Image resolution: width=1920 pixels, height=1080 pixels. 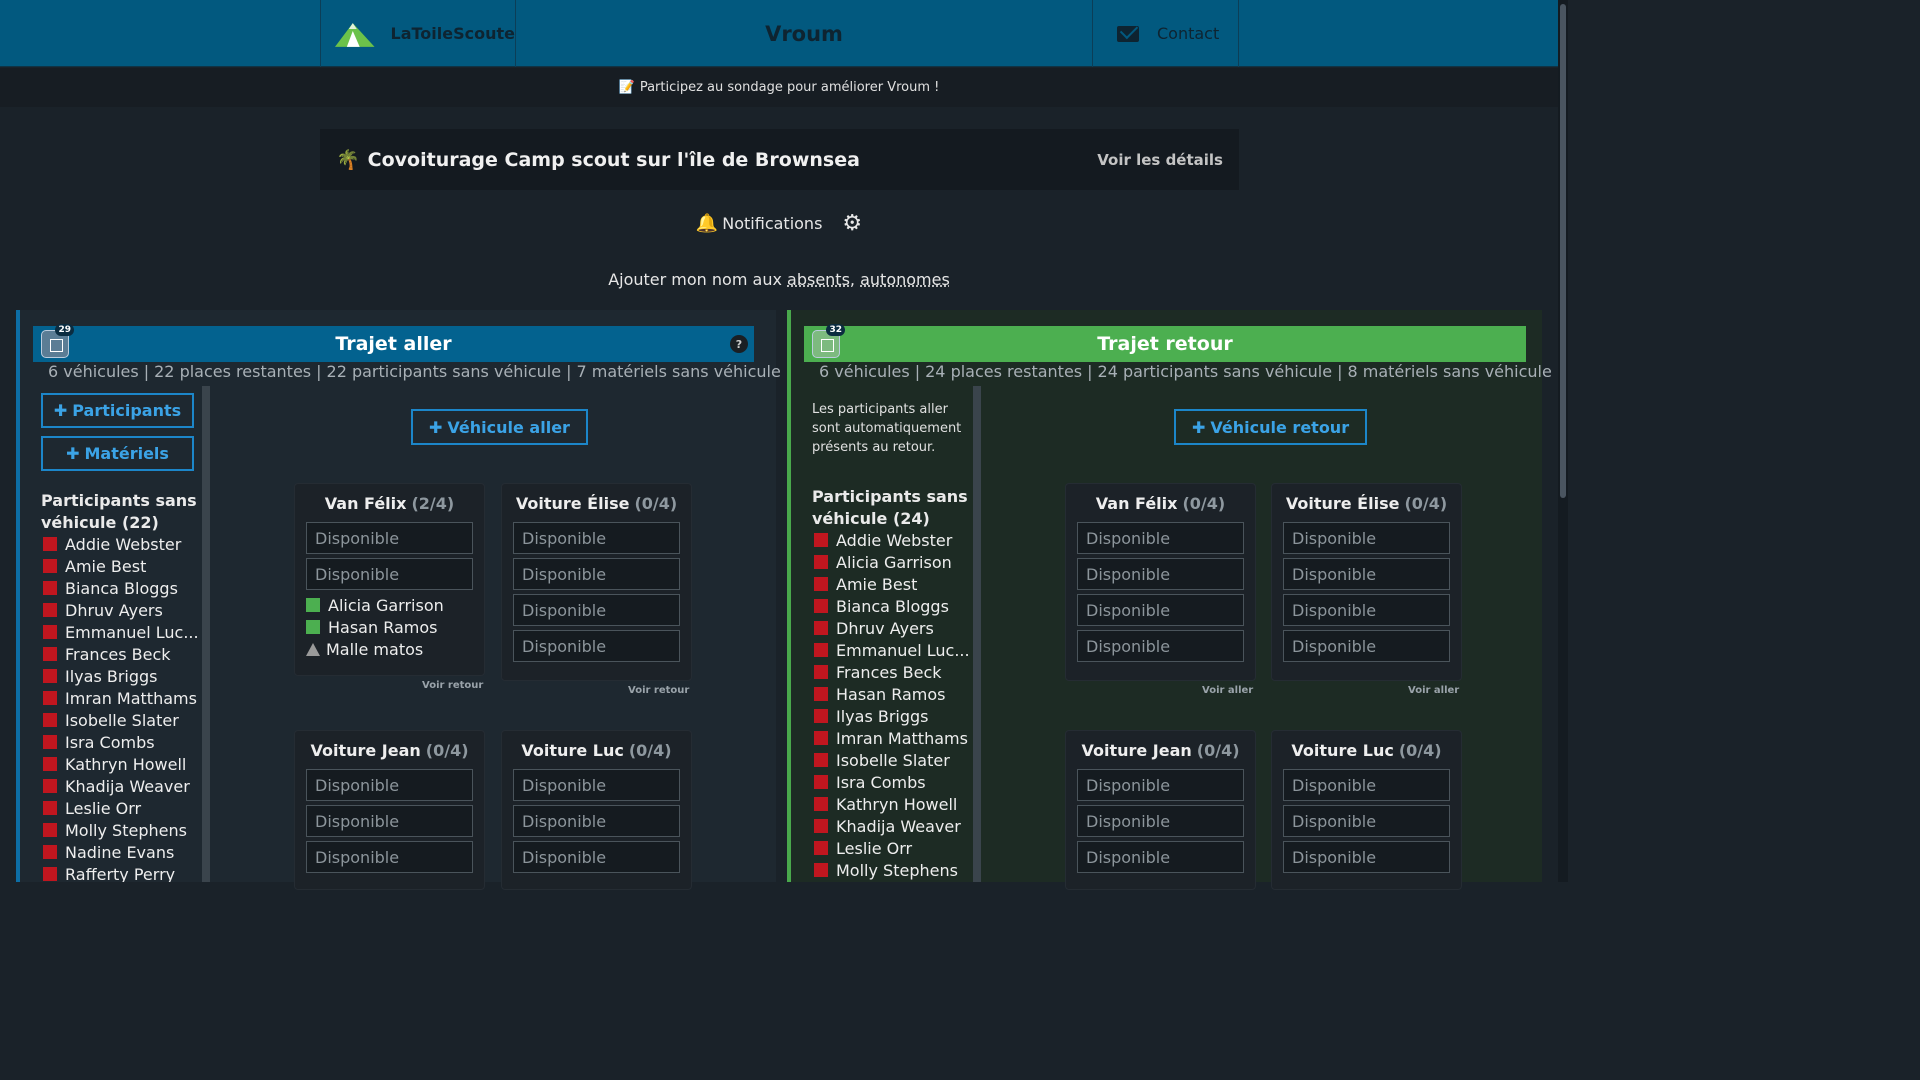 I want to click on gear-icon: ⚙, so click(x=852, y=223).